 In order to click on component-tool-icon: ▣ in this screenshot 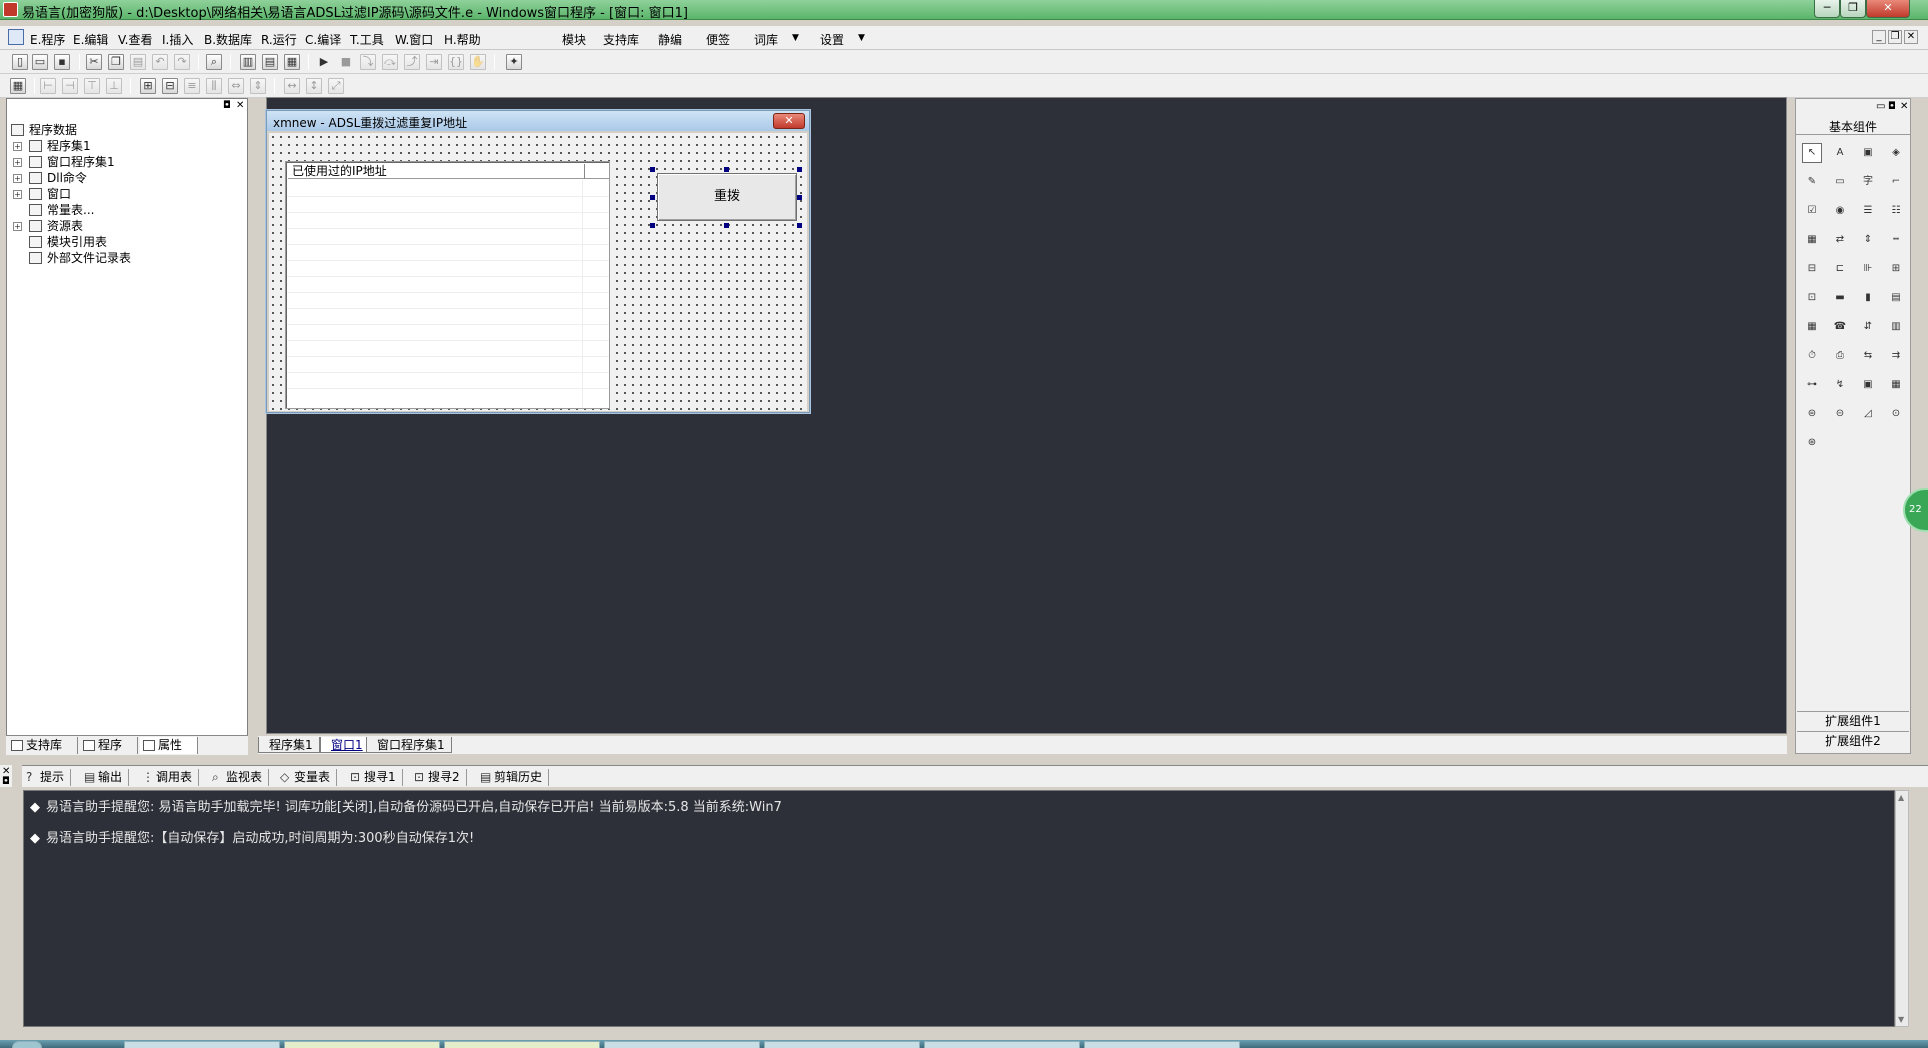, I will do `click(1868, 153)`.